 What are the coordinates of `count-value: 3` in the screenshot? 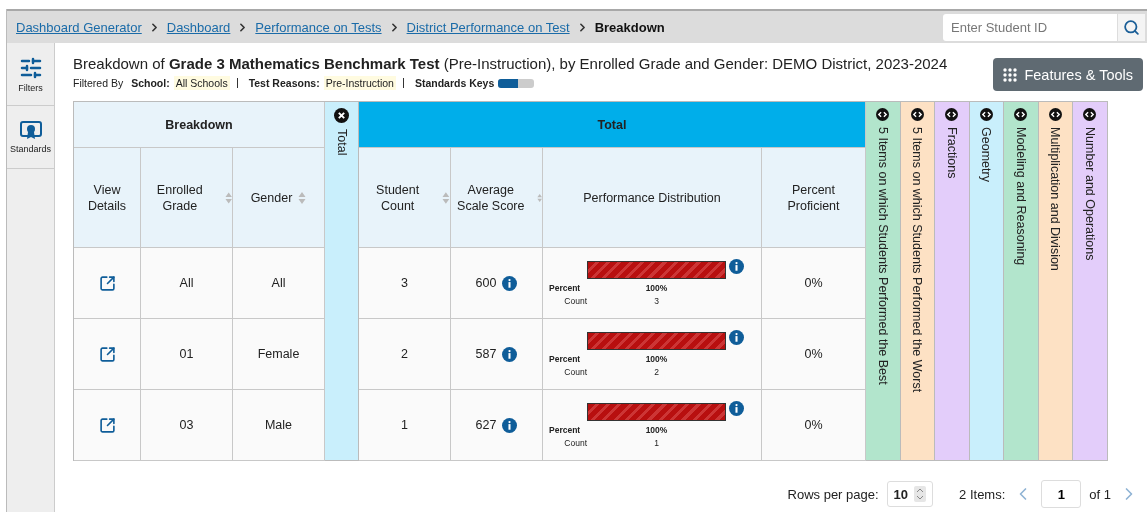 It's located at (656, 301).